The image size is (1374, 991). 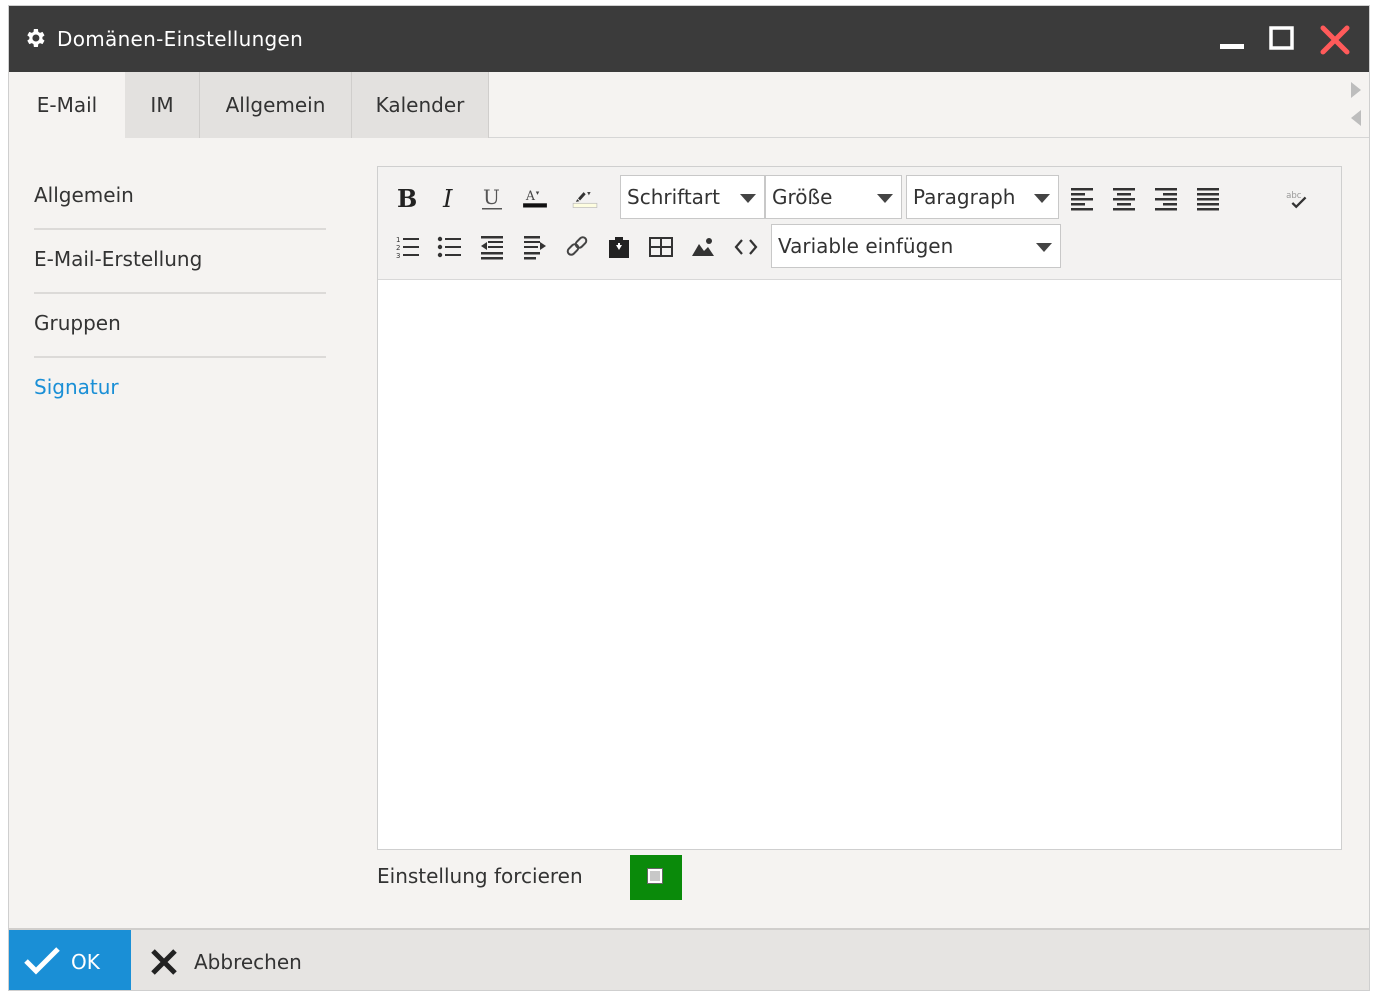 I want to click on svg-text: B, so click(x=407, y=198).